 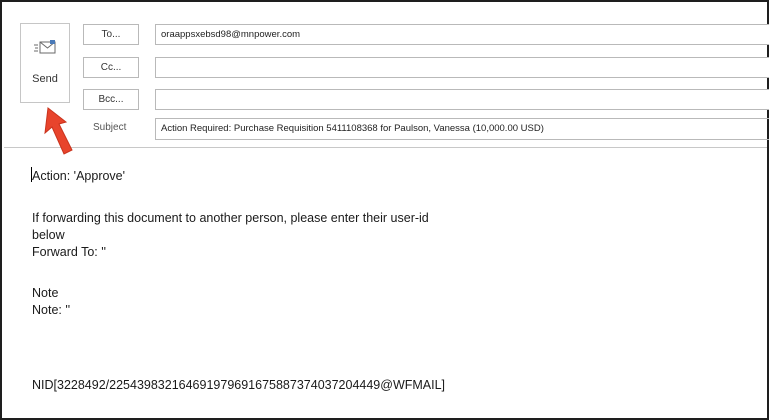 What do you see at coordinates (45, 293) in the screenshot?
I see `body-line-note-heading: Note` at bounding box center [45, 293].